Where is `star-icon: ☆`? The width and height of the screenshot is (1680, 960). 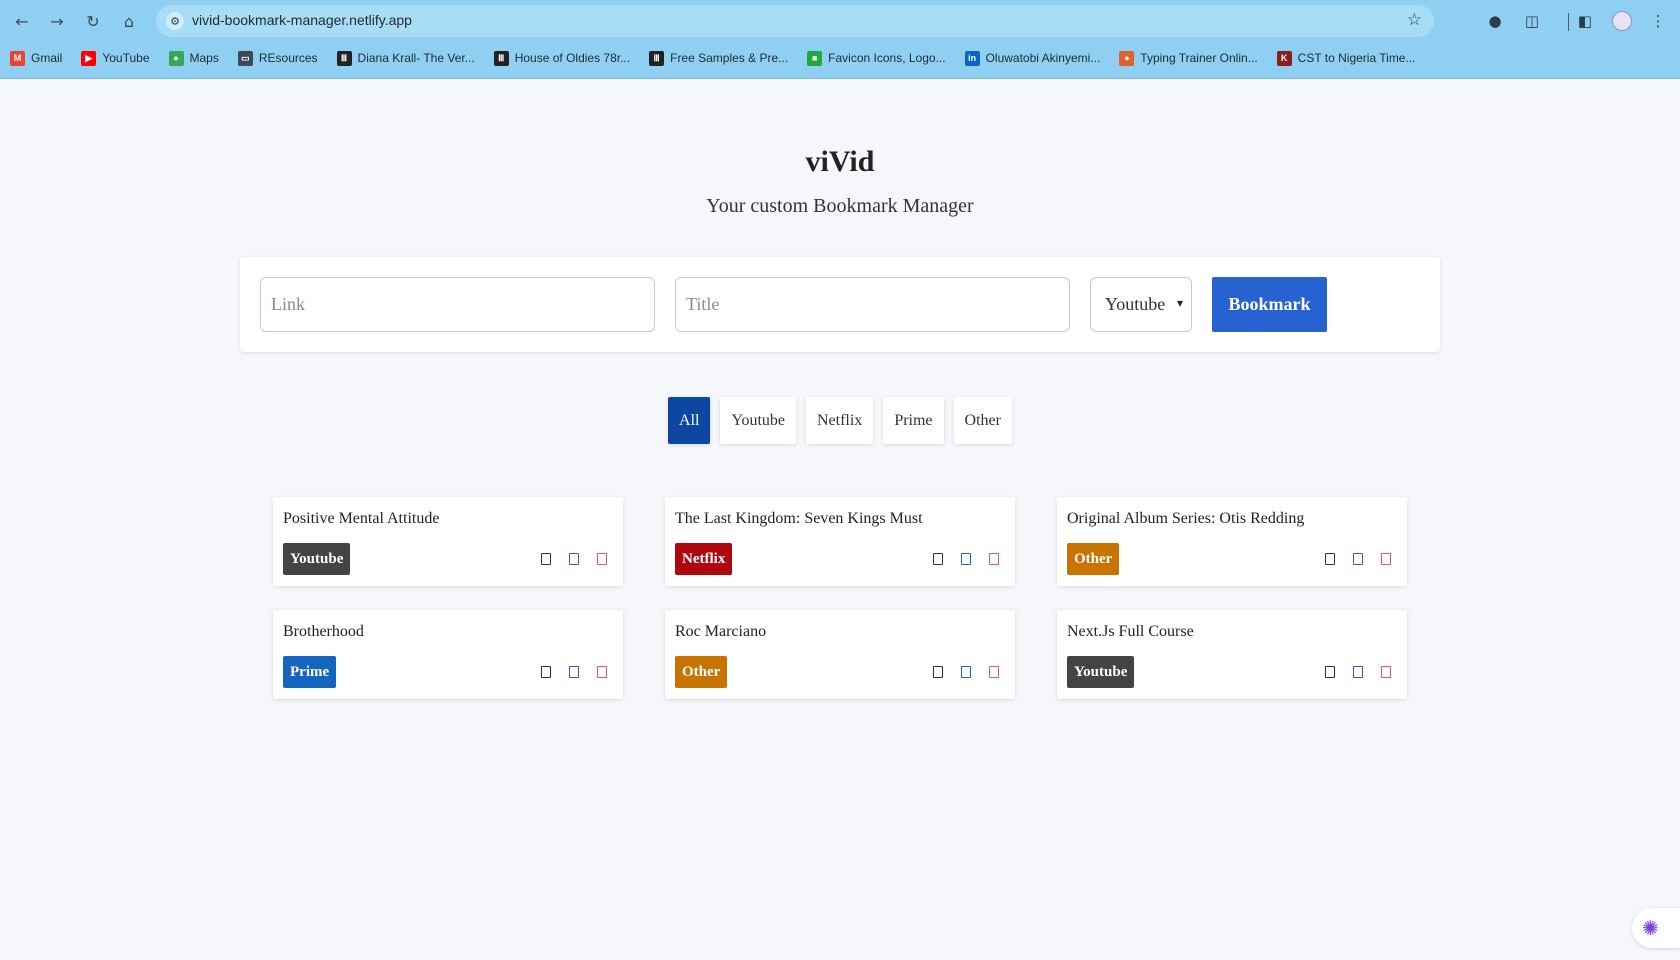
star-icon: ☆ is located at coordinates (1414, 20).